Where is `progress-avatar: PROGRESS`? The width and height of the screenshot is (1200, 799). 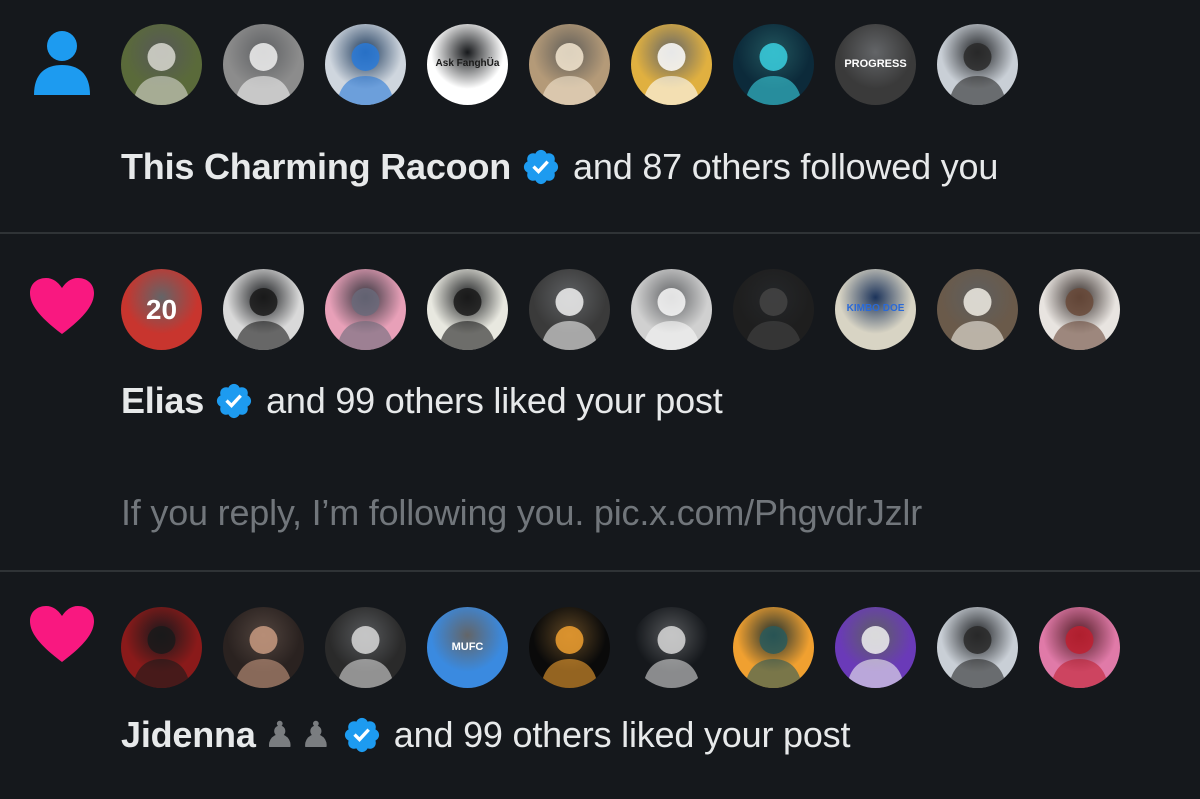 progress-avatar: PROGRESS is located at coordinates (875, 64).